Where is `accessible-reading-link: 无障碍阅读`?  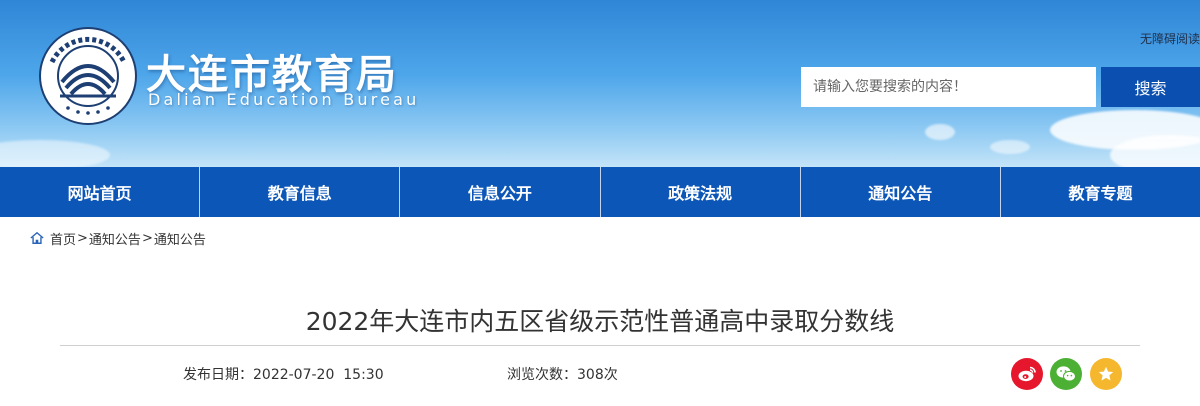
accessible-reading-link: 无障碍阅读 is located at coordinates (1170, 38).